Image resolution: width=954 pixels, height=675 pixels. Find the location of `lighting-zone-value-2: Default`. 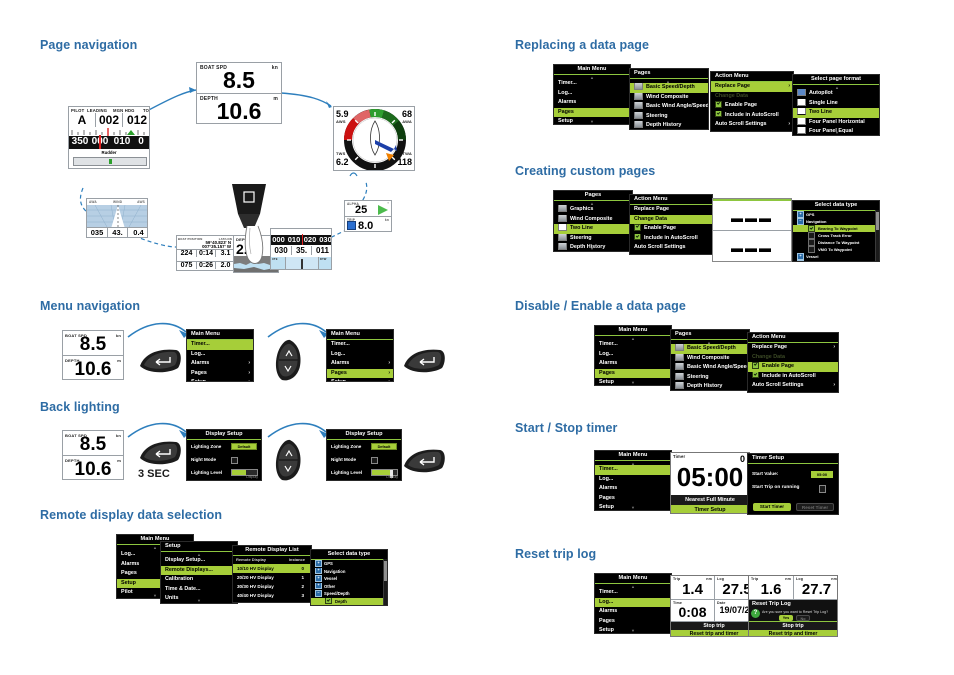

lighting-zone-value-2: Default is located at coordinates (384, 446).